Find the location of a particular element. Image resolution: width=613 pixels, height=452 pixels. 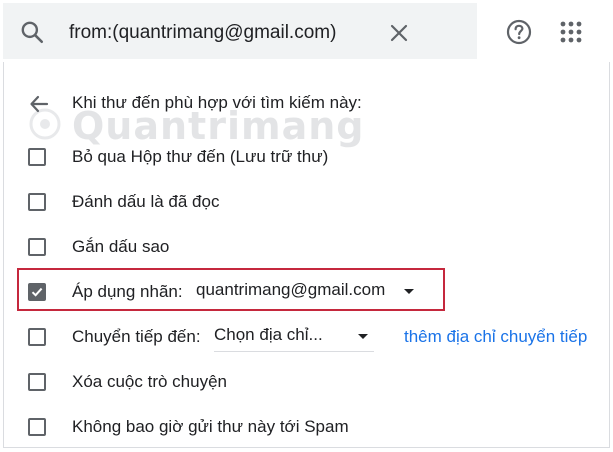

never-spam-label: Không bao giờ gửi thư này tới Spam is located at coordinates (210, 426).